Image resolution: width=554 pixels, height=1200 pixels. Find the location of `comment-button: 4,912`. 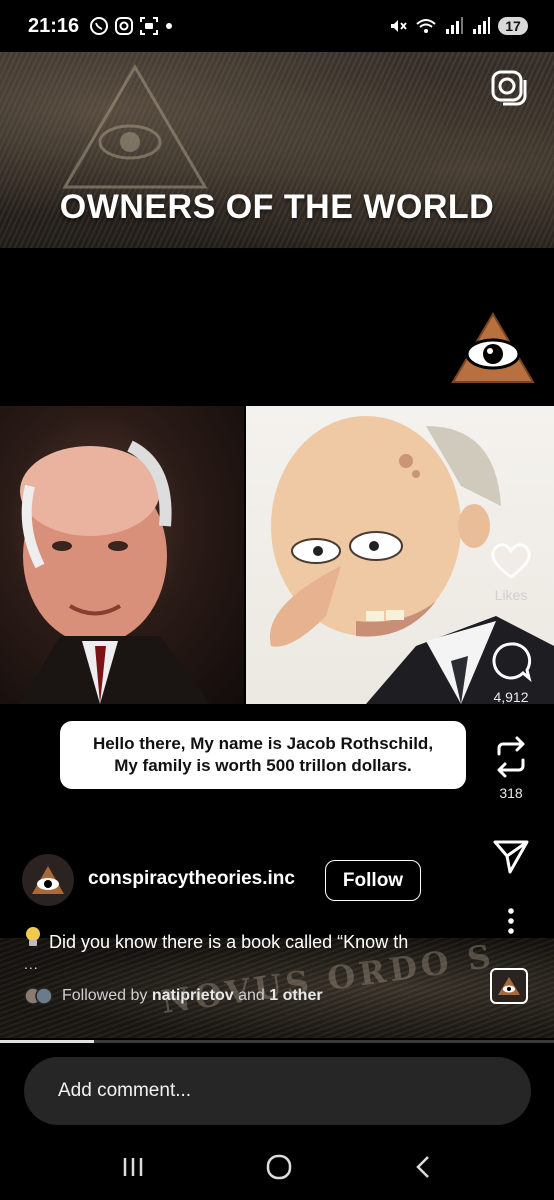

comment-button: 4,912 is located at coordinates (511, 672).